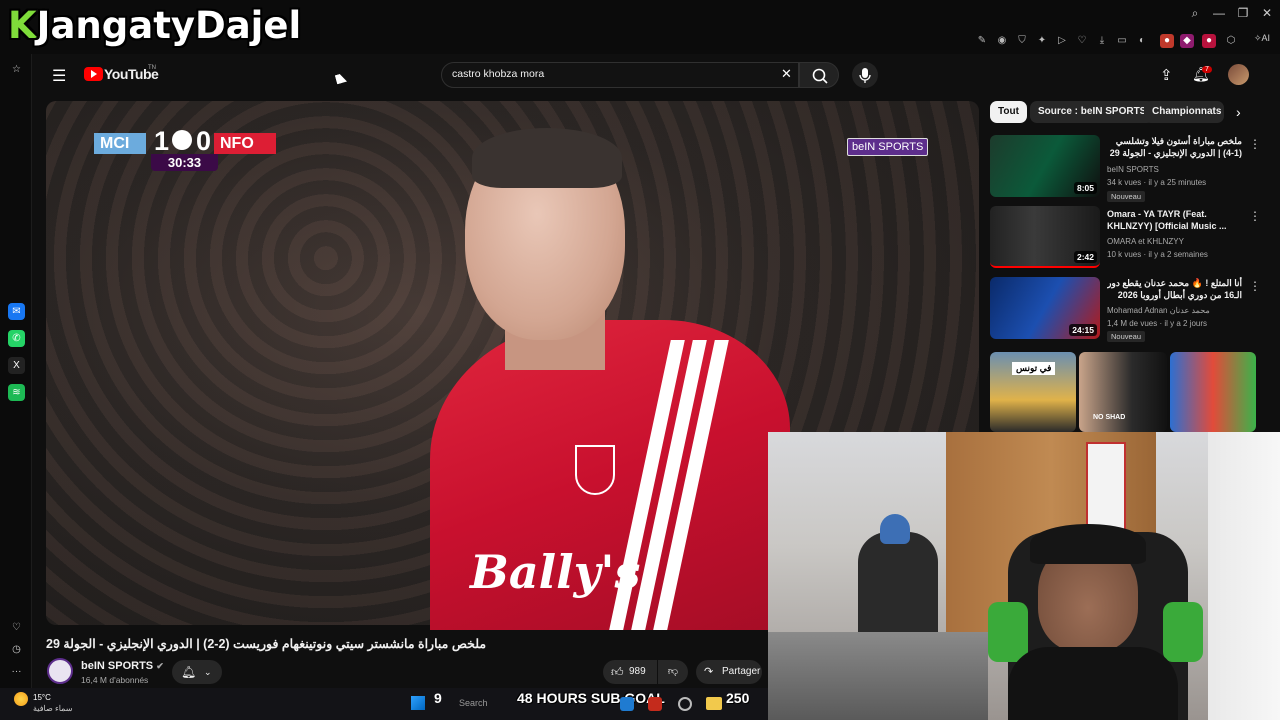  Describe the element at coordinates (617, 672) in the screenshot. I see `thumbs-up-icon: 👍︎` at that location.